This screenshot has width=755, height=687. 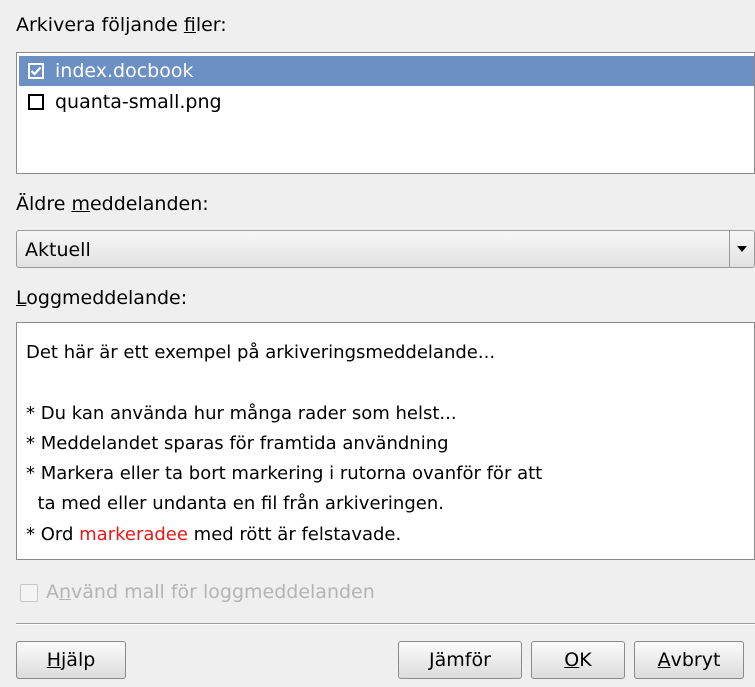 What do you see at coordinates (214, 534) in the screenshot?
I see `message-line-last: * Ord markeradee med rött är felstavade.` at bounding box center [214, 534].